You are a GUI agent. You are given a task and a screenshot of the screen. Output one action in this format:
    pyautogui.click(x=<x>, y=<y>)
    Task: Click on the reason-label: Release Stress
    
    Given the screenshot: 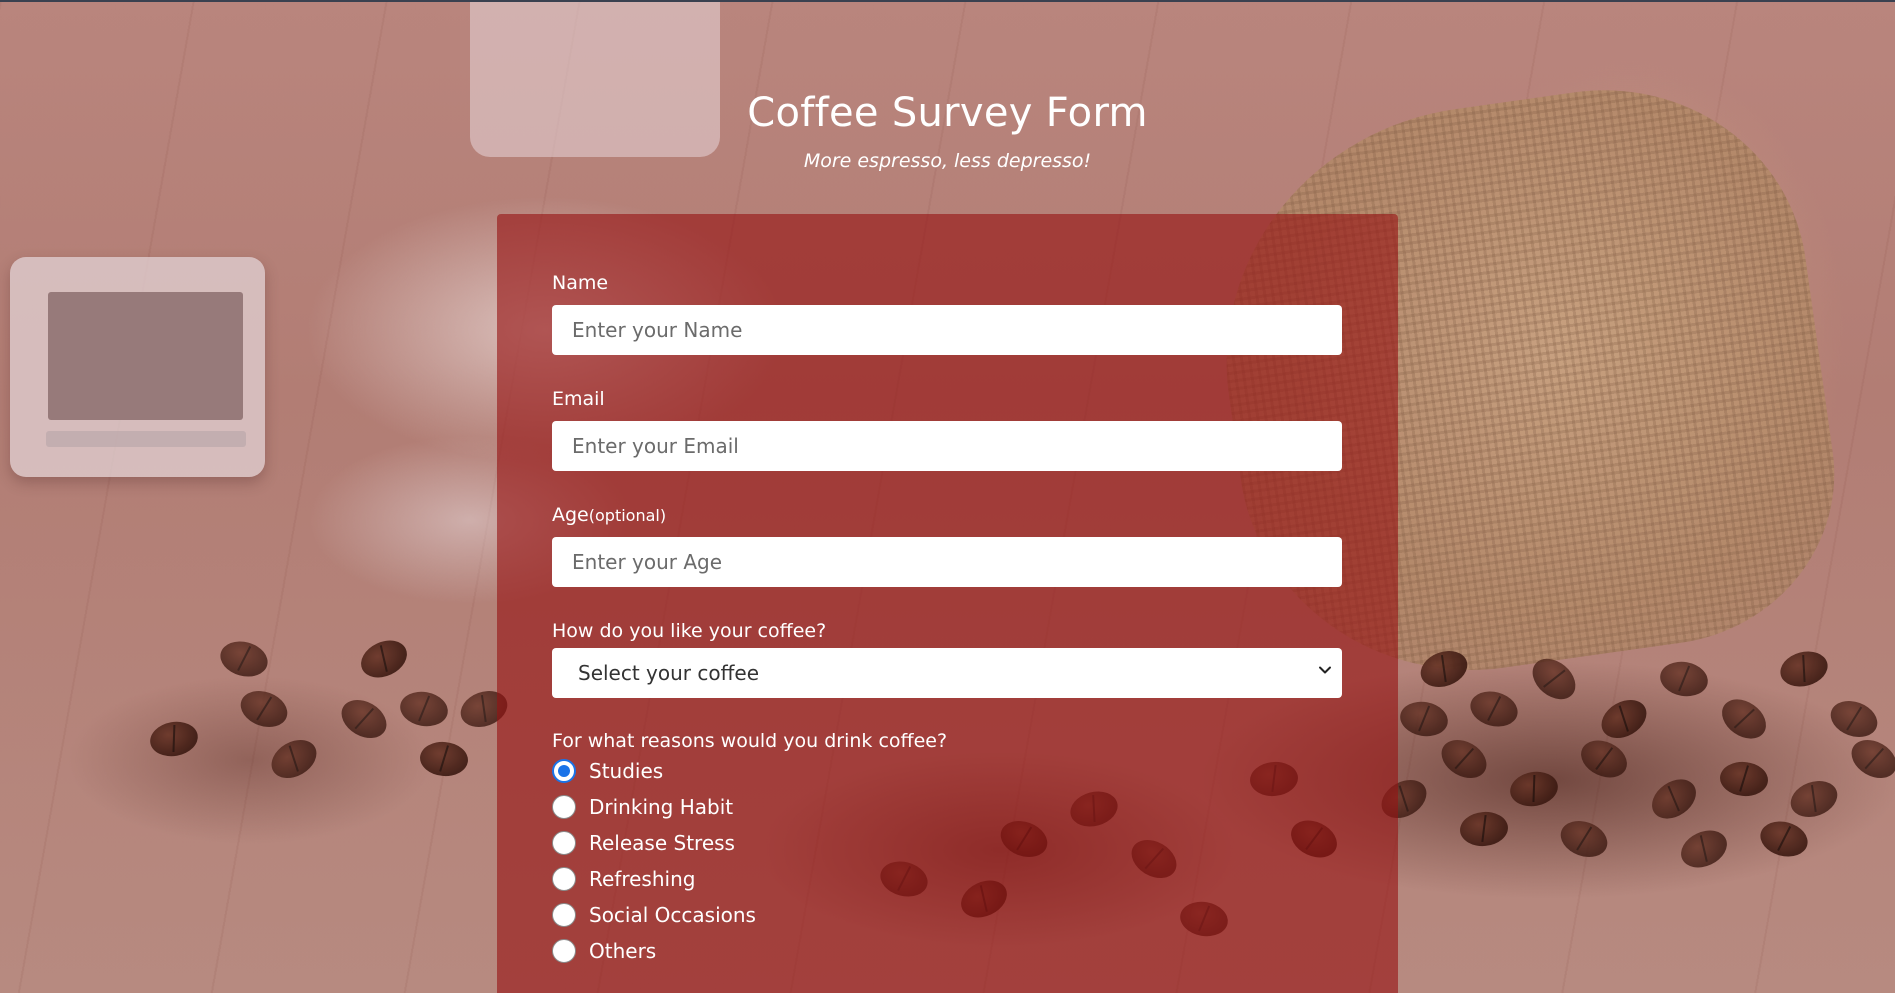 What is the action you would take?
    pyautogui.click(x=662, y=843)
    